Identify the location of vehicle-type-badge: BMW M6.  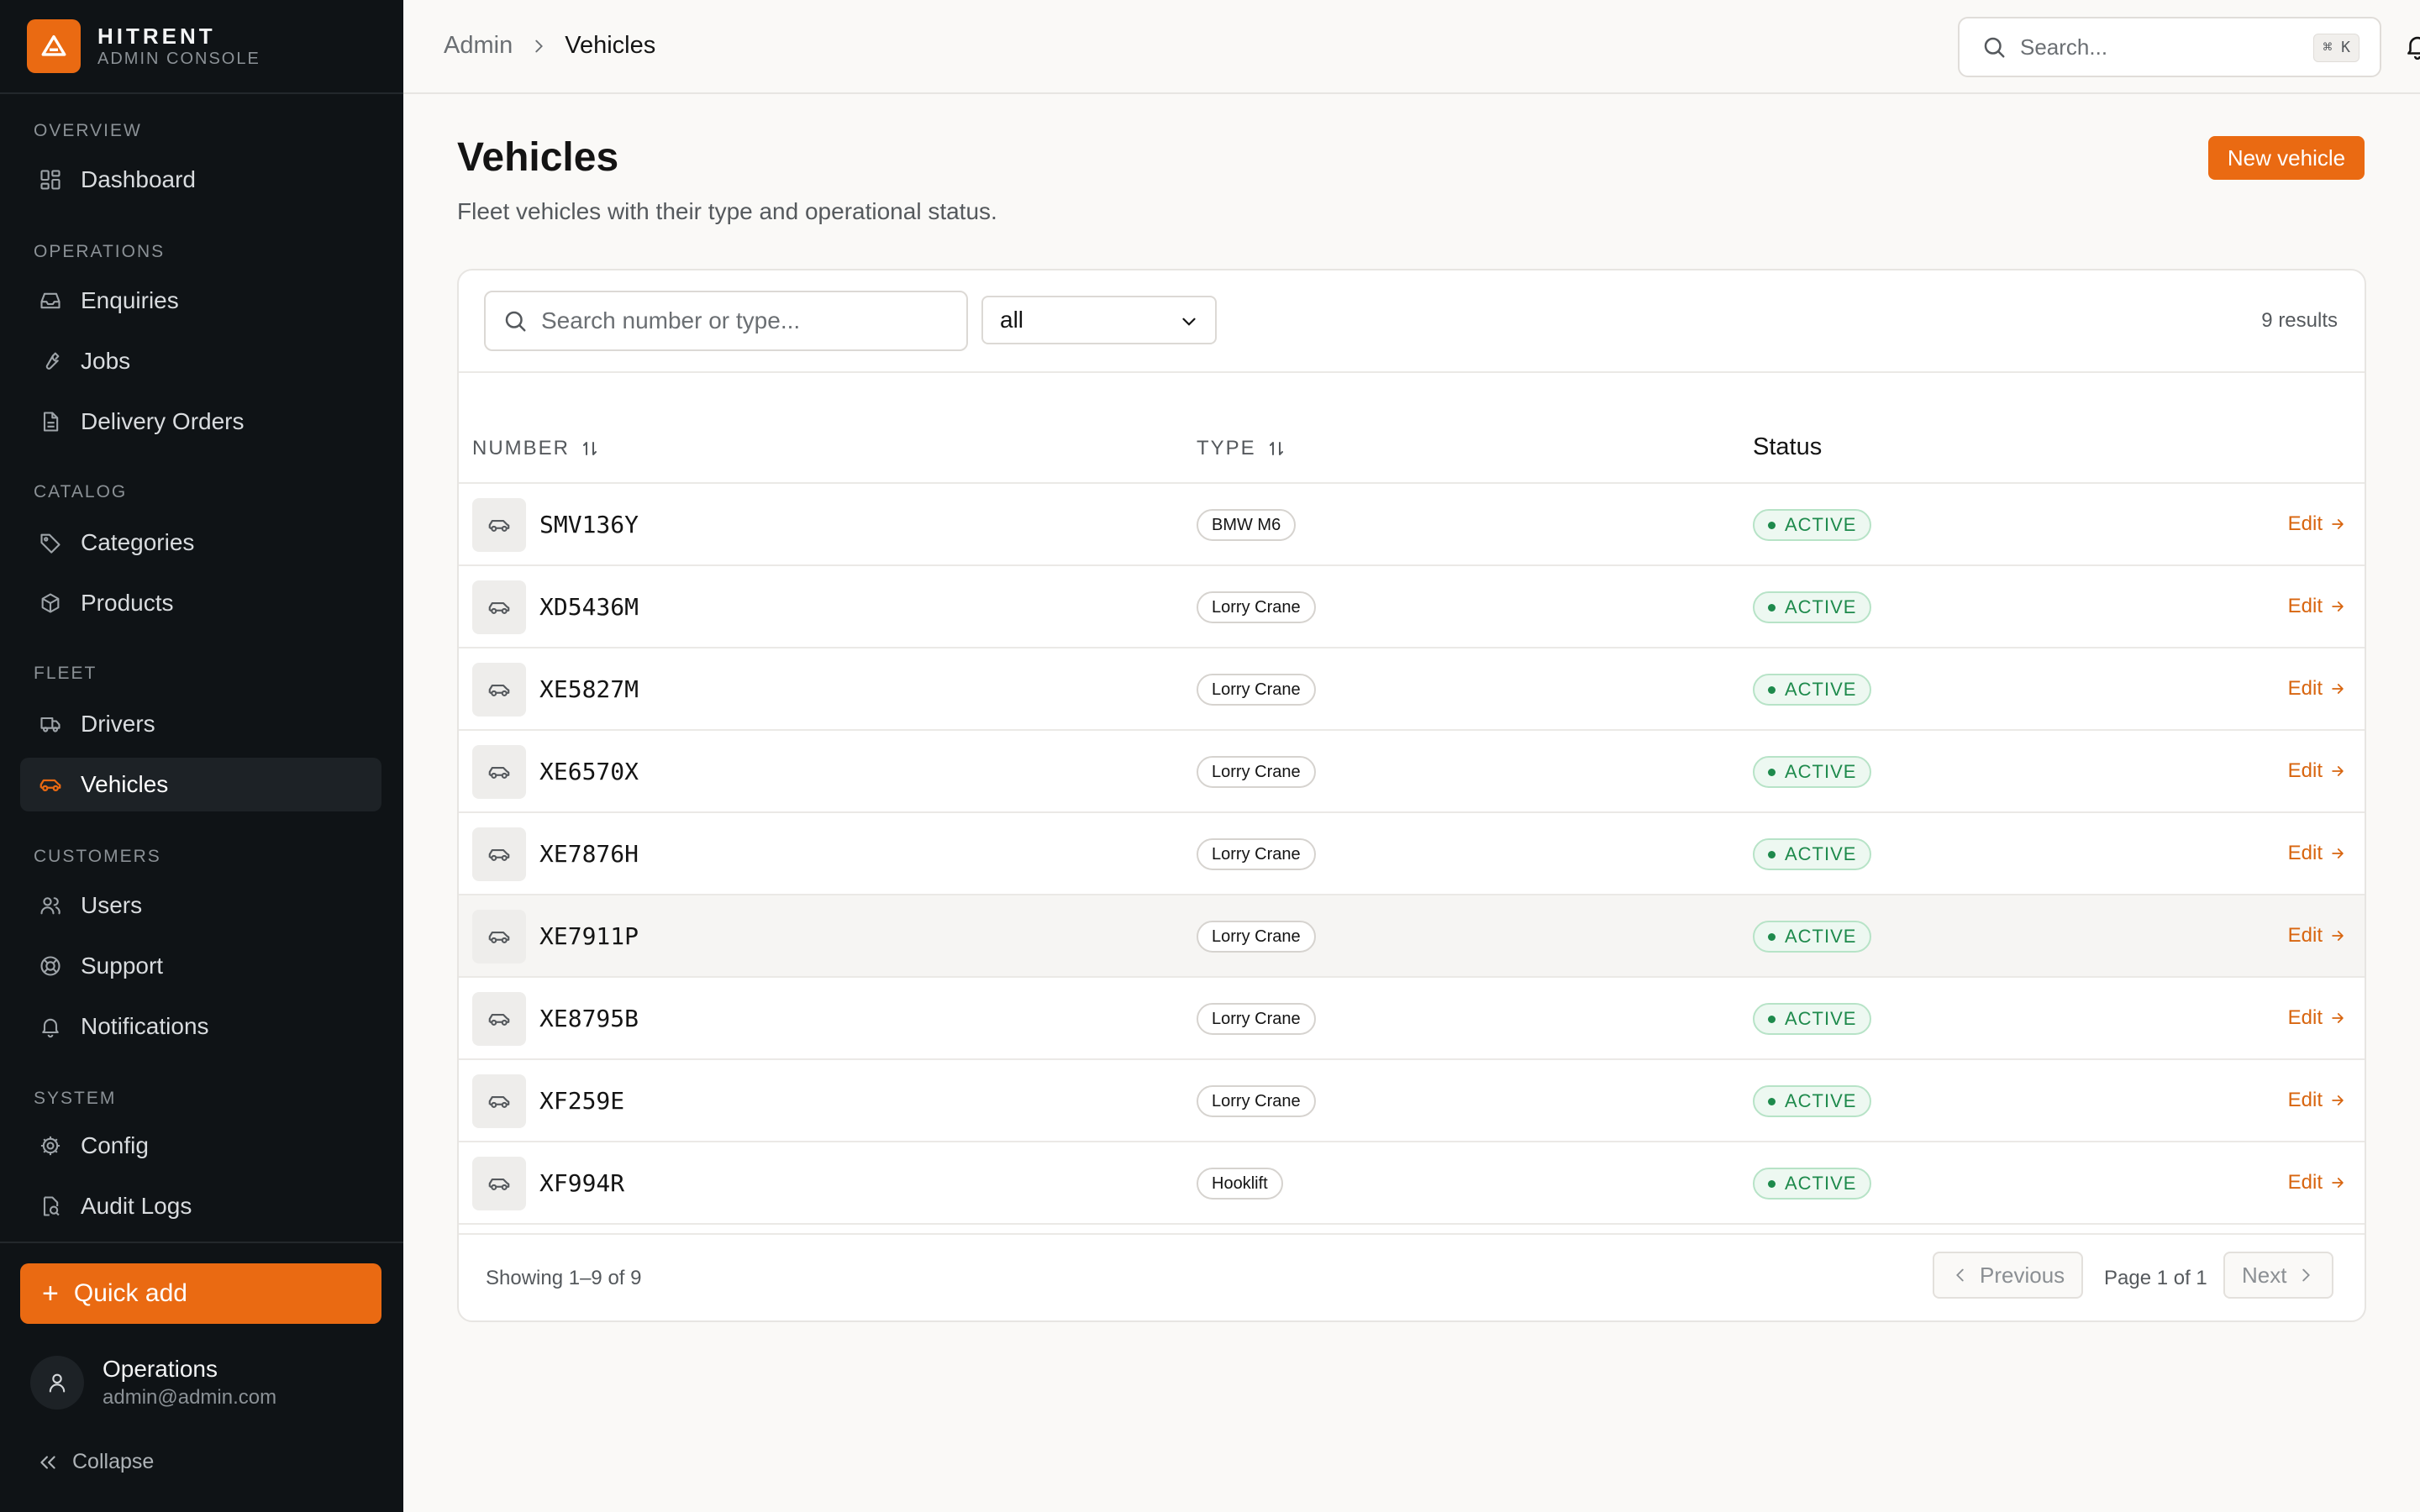
(1247, 525).